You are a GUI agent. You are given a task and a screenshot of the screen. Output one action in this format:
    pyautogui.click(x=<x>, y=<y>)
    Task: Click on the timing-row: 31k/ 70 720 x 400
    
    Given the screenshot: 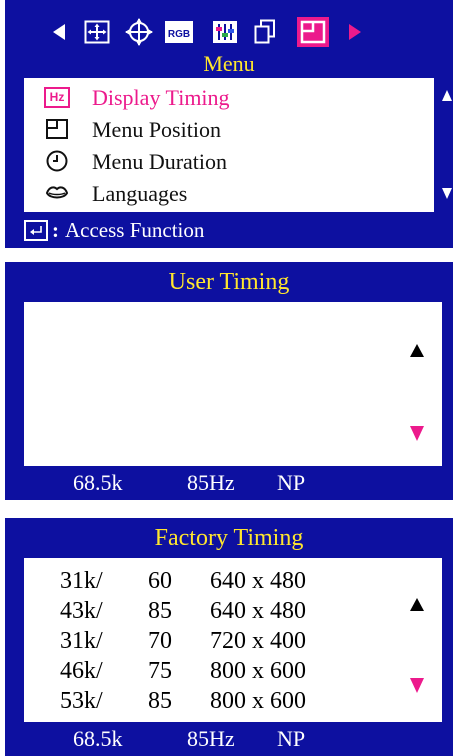 What is the action you would take?
    pyautogui.click(x=233, y=641)
    